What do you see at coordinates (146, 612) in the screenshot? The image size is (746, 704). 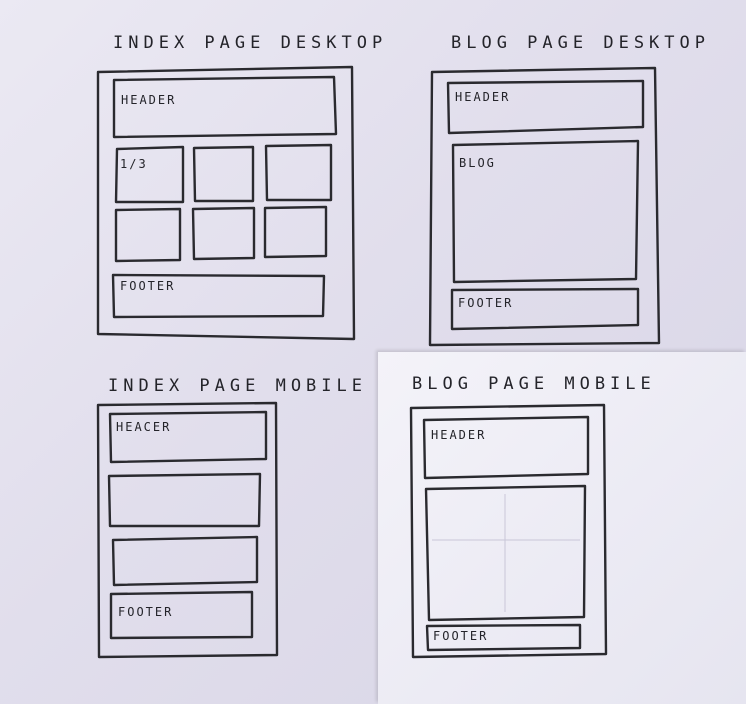 I see `index-mobile-footer-label: FOOTER` at bounding box center [146, 612].